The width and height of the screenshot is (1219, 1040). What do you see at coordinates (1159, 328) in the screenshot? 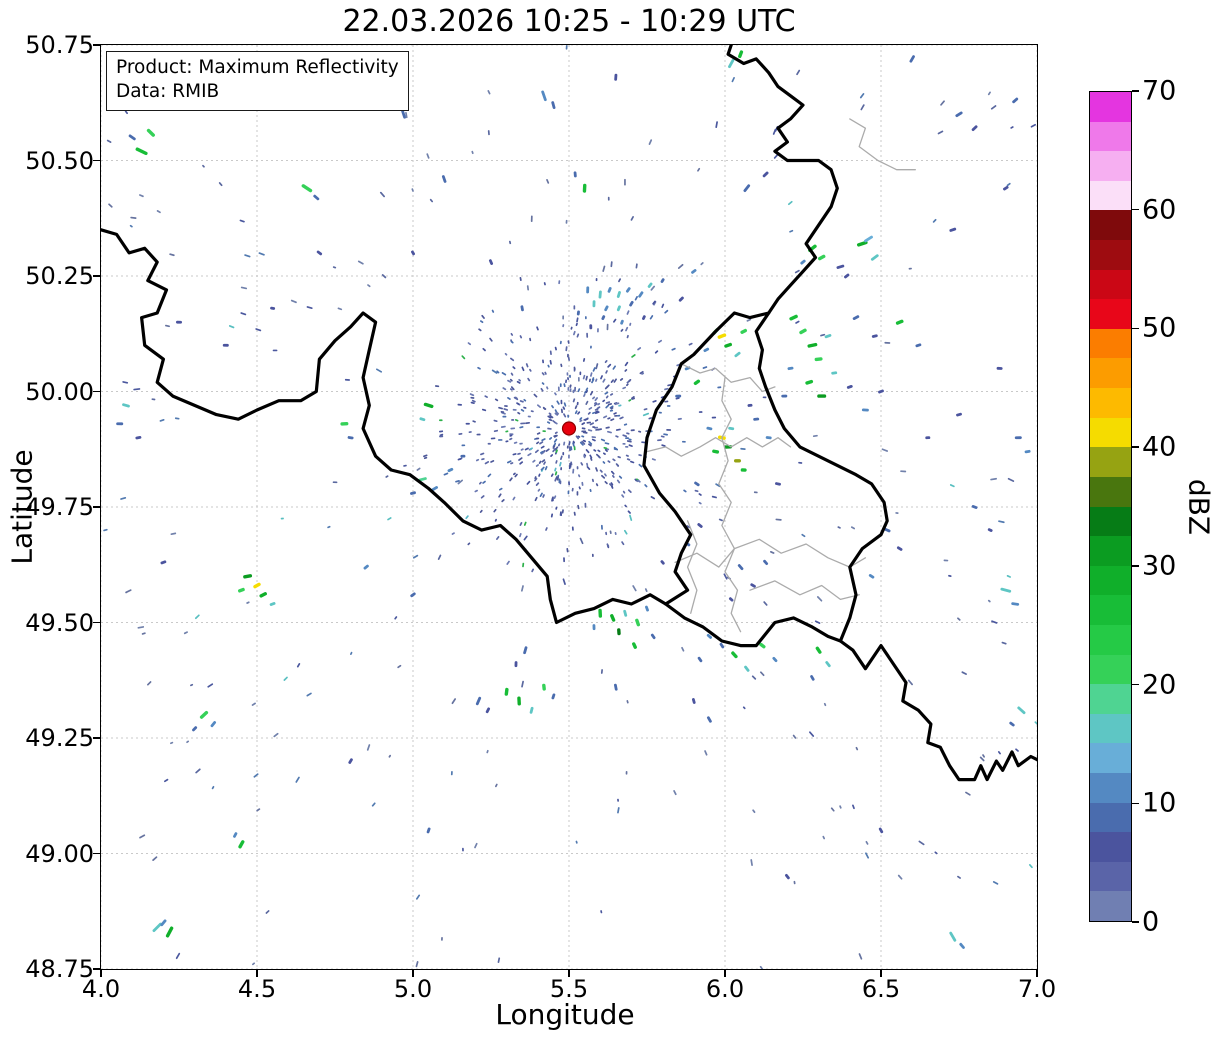
I see `colorbar-tick-label: 50` at bounding box center [1159, 328].